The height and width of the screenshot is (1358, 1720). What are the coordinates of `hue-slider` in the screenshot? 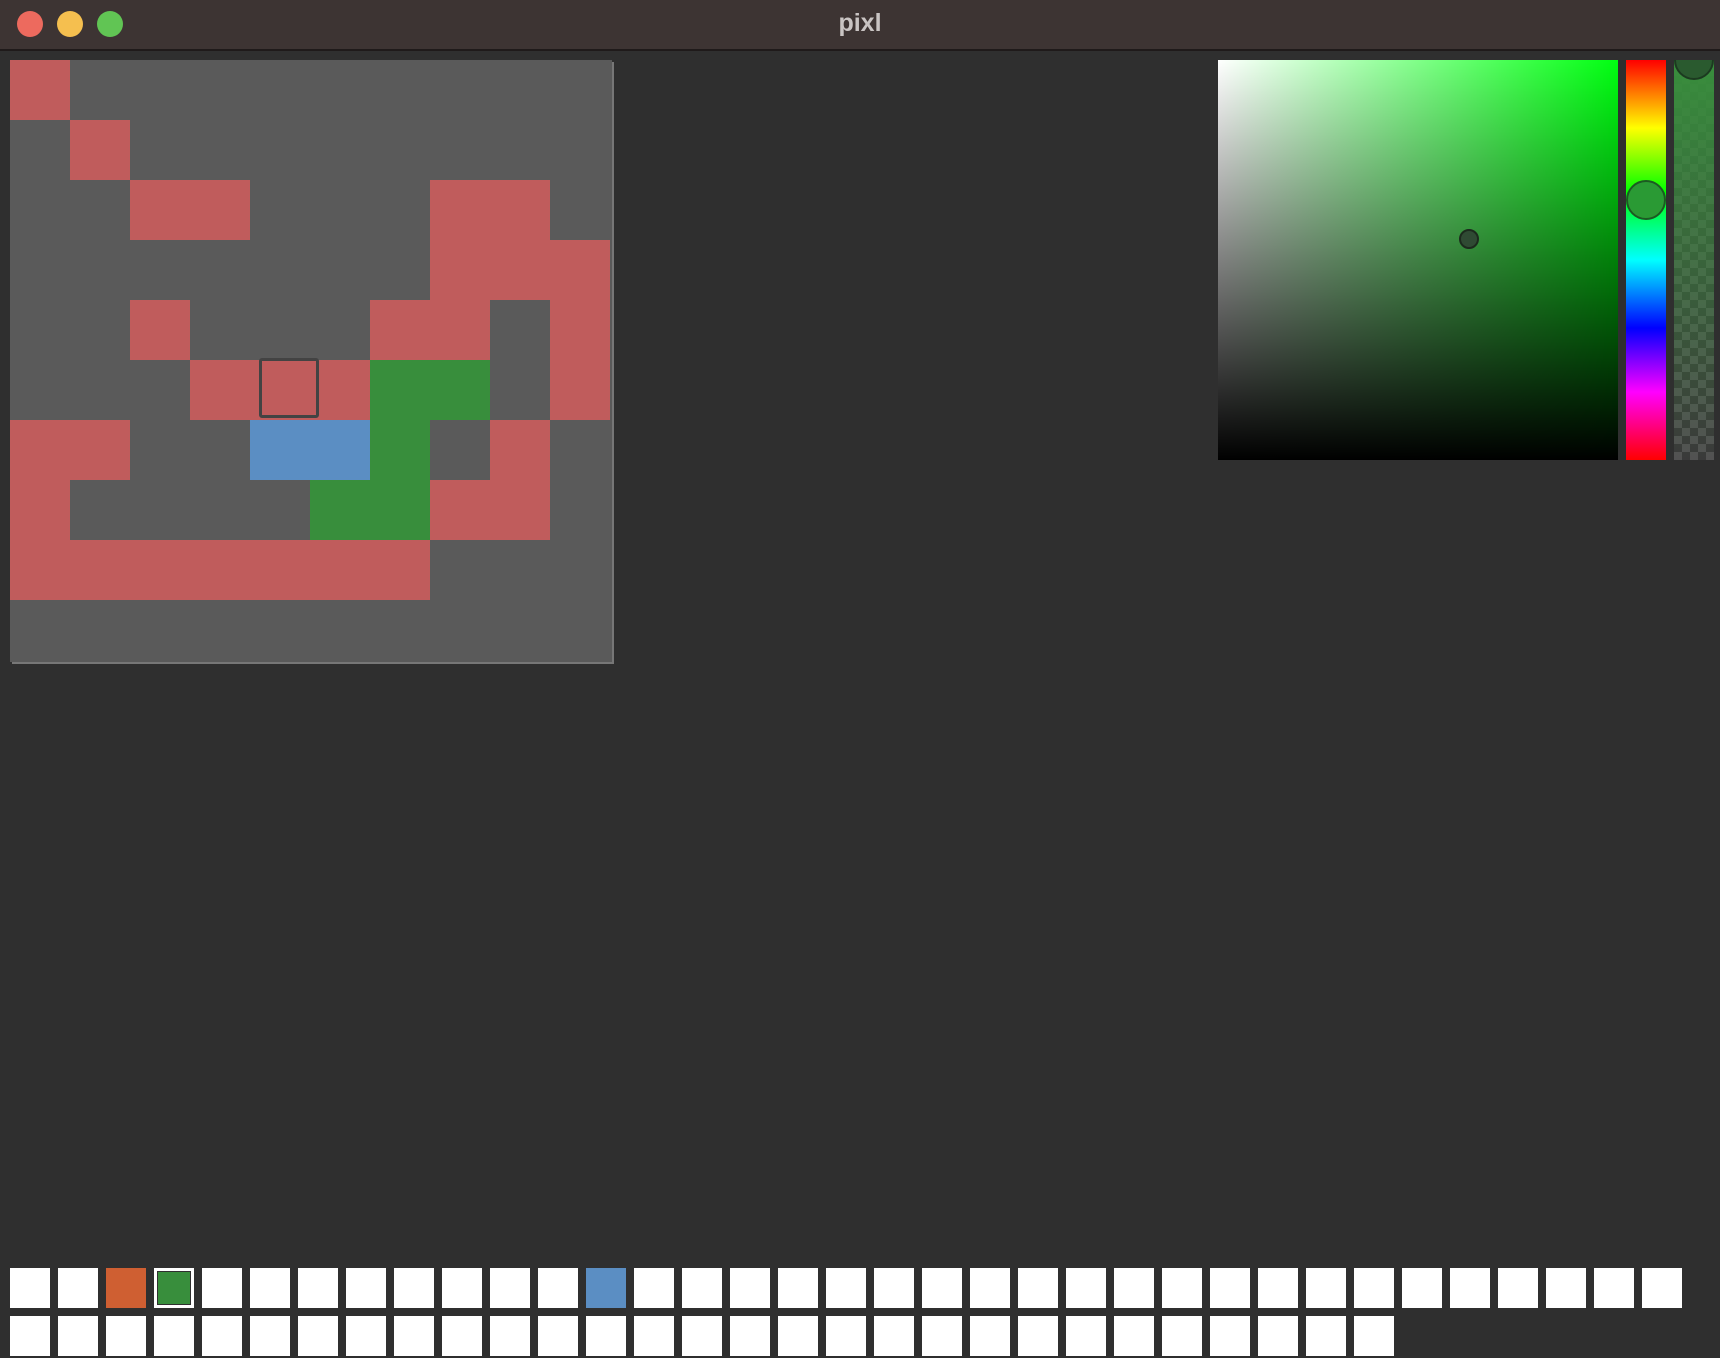 It's located at (1646, 260).